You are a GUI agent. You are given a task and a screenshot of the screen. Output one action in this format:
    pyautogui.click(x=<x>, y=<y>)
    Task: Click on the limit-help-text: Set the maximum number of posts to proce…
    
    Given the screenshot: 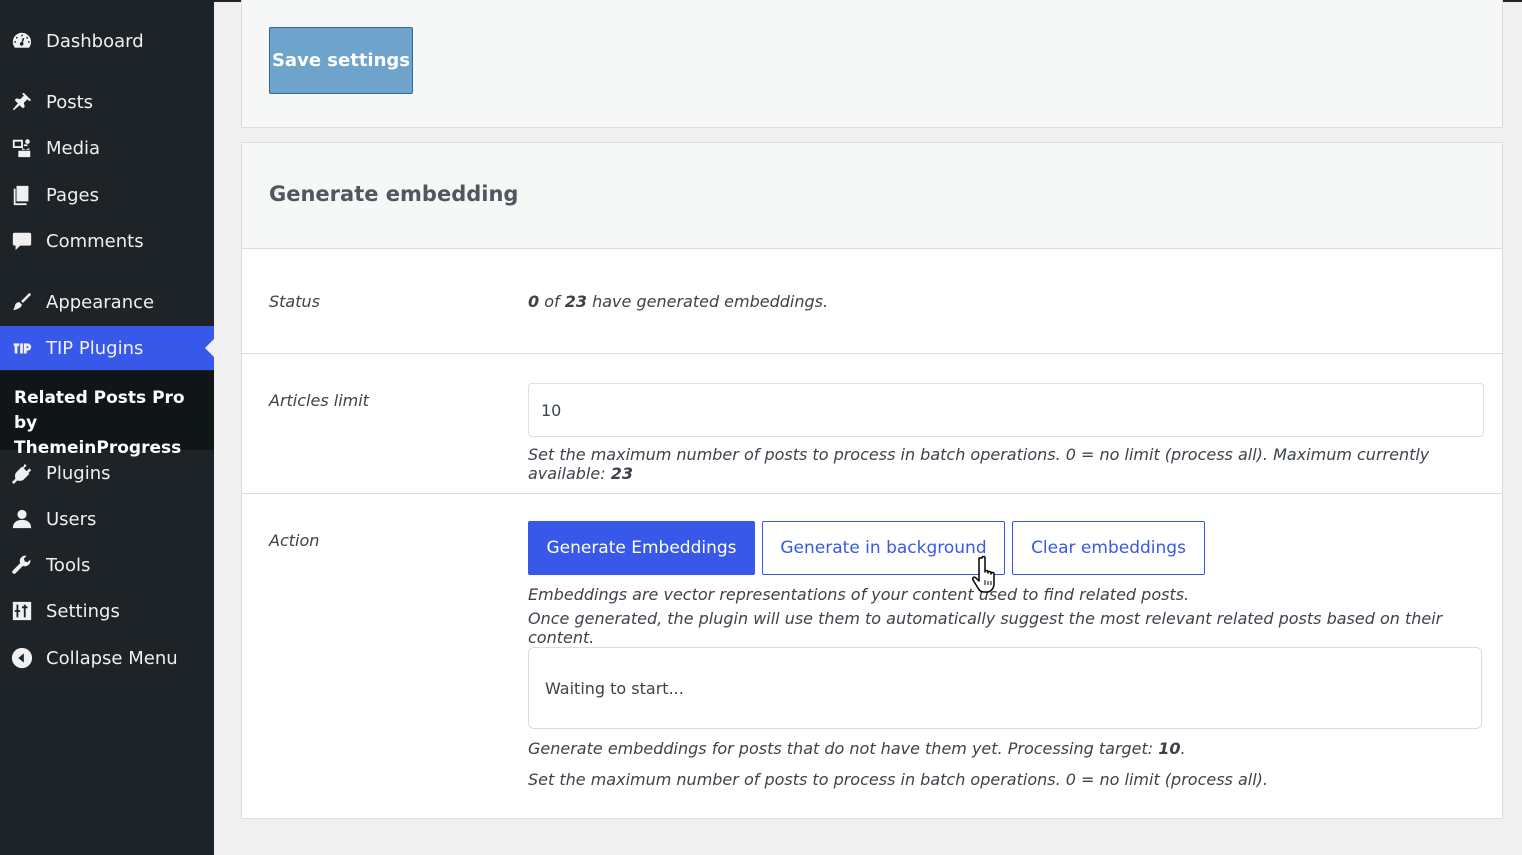 What is the action you would take?
    pyautogui.click(x=979, y=464)
    